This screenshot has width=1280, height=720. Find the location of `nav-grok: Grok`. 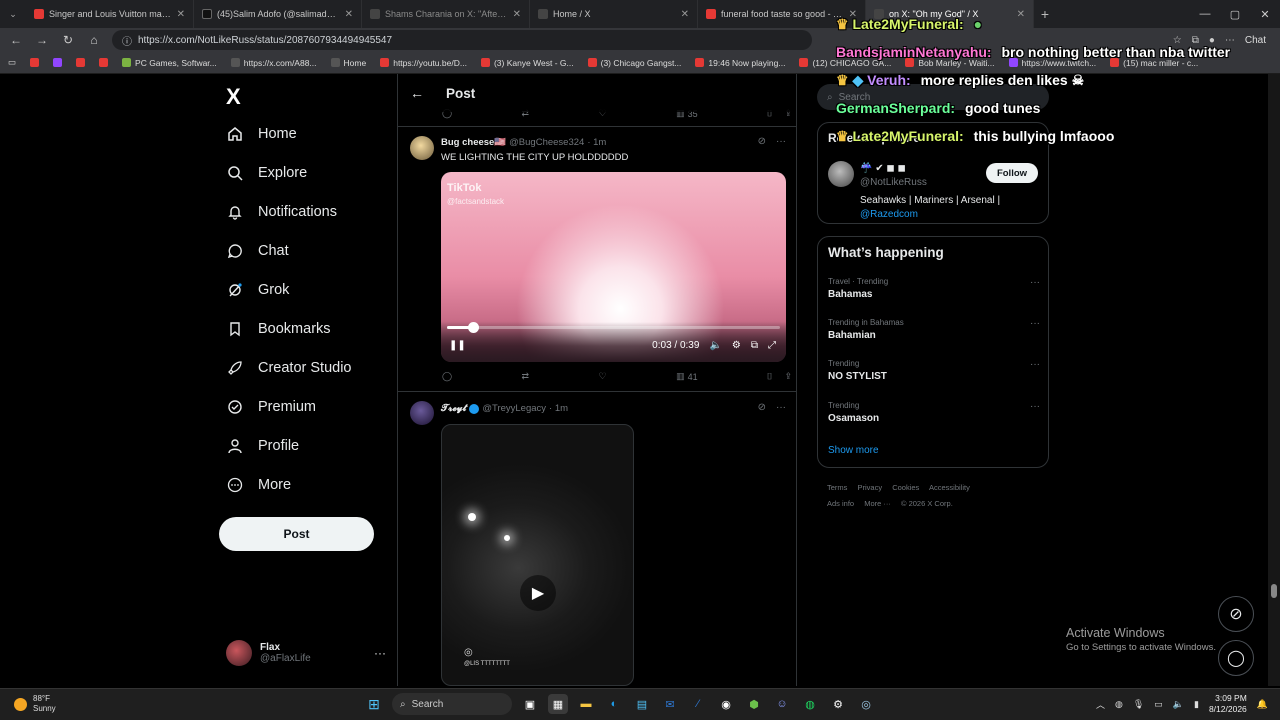

nav-grok: Grok is located at coordinates (257, 290).